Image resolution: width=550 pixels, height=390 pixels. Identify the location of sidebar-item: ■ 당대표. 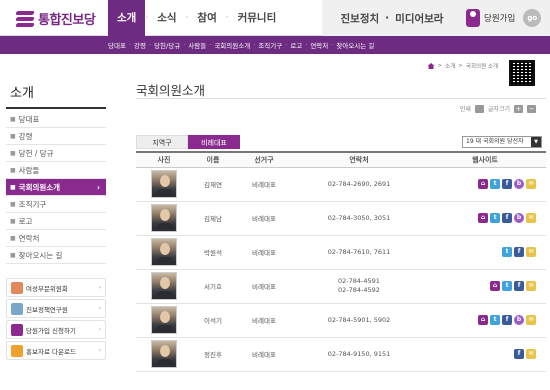
(56, 119).